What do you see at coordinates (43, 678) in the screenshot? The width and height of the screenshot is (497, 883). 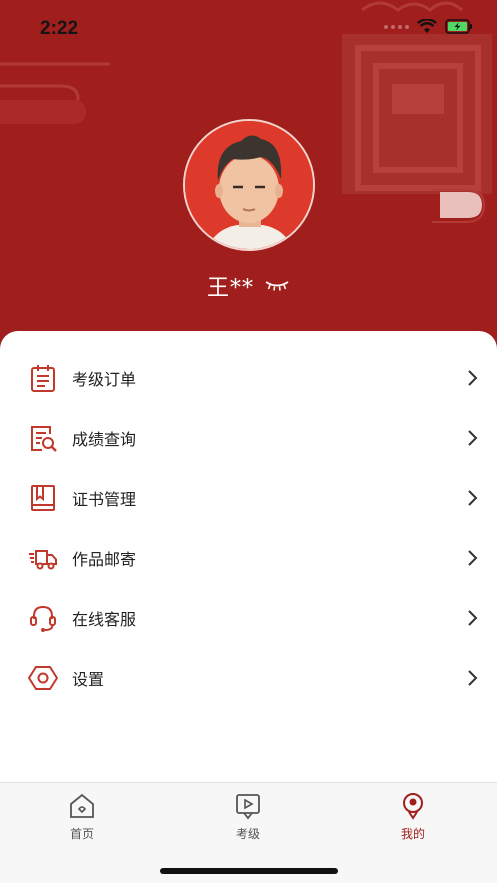 I see `settings-hexagon-icon` at bounding box center [43, 678].